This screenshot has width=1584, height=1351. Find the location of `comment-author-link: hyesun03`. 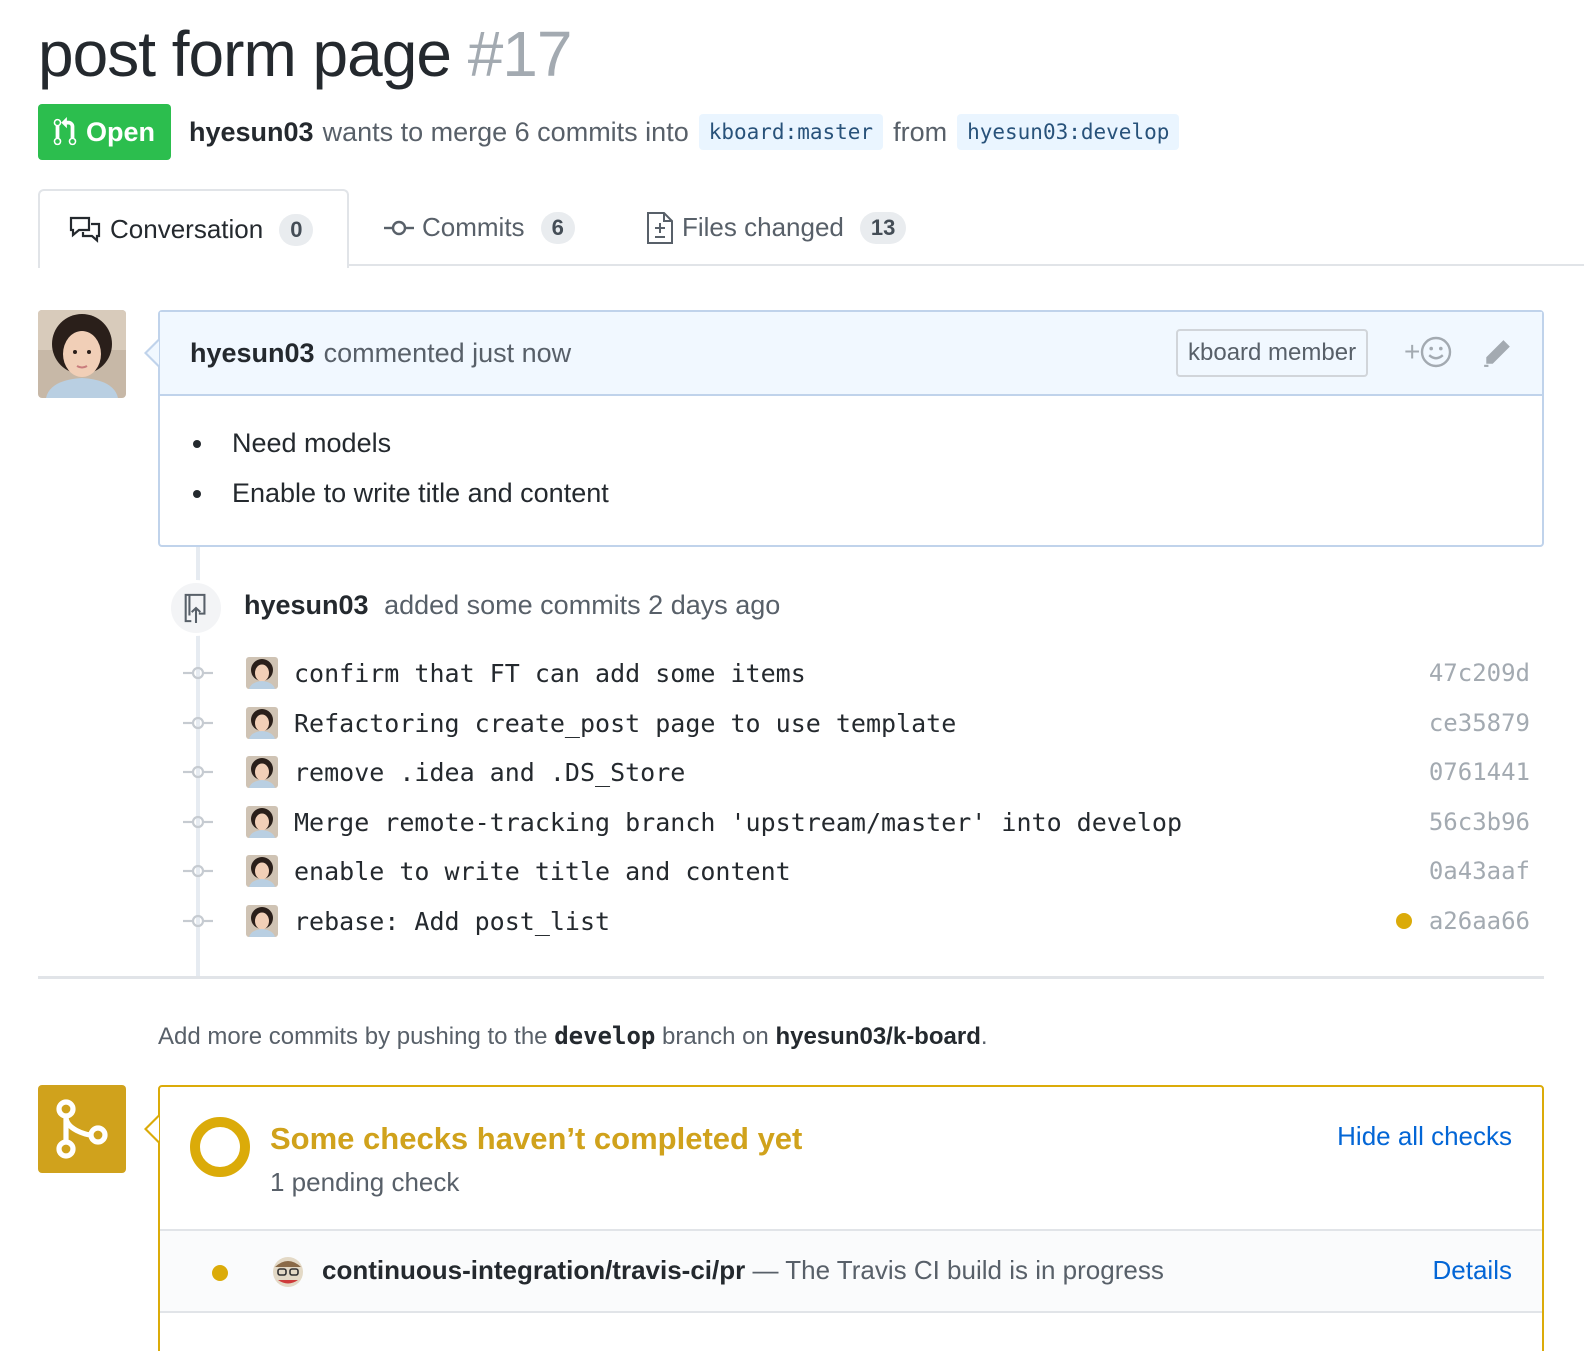

comment-author-link: hyesun03 is located at coordinates (252, 353).